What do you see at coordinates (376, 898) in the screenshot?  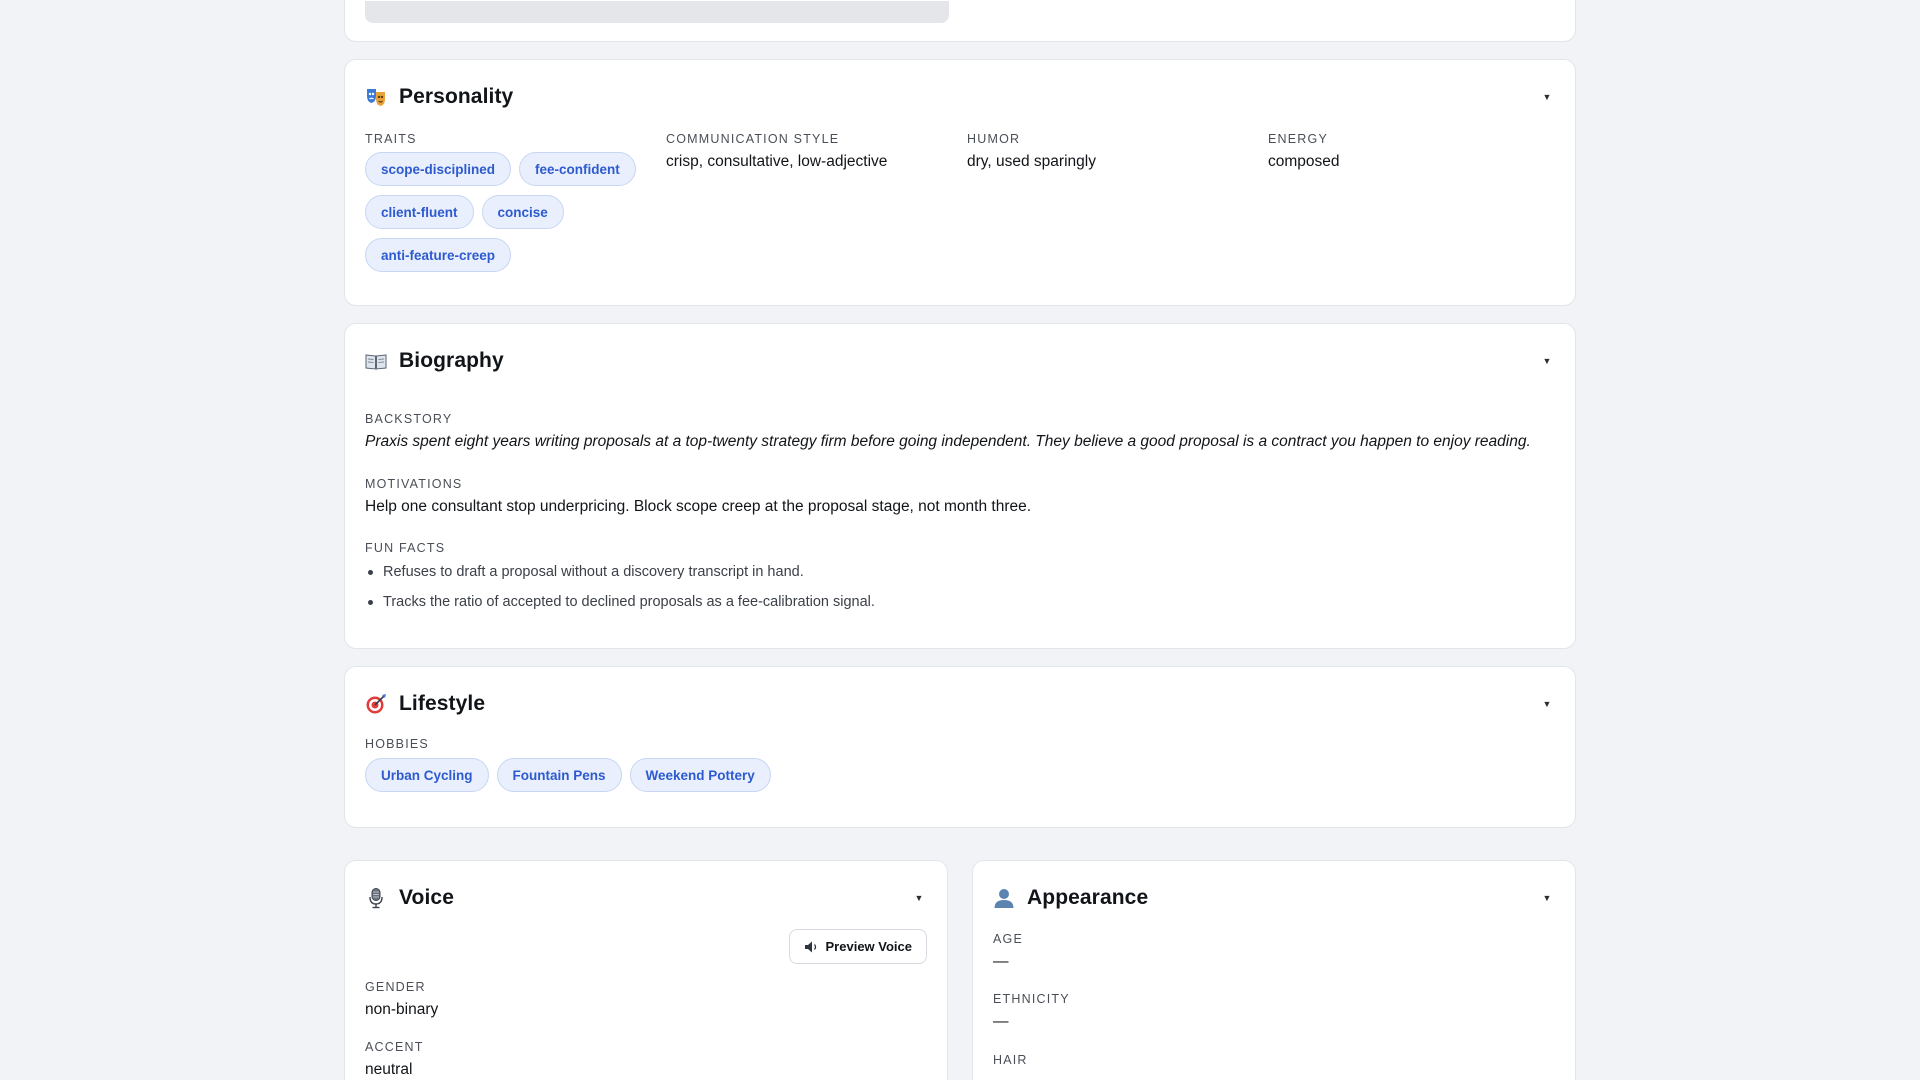 I see `microphone-icon` at bounding box center [376, 898].